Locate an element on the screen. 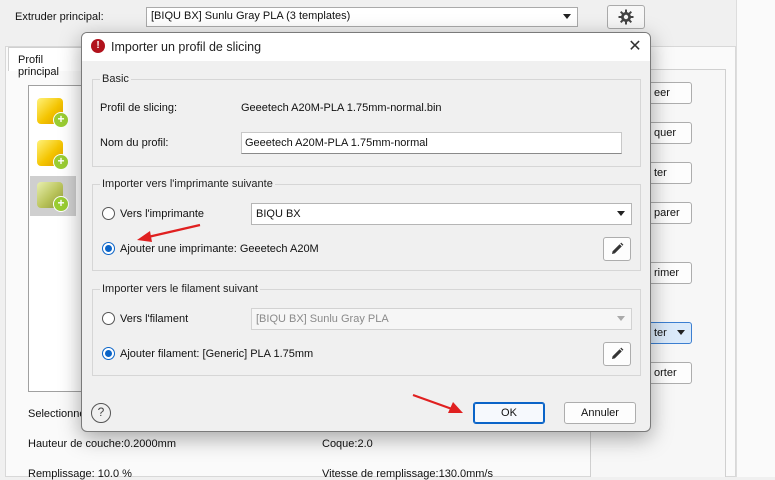 Image resolution: width=775 pixels, height=480 pixels. infill-speed-info: Vitesse de remplissage:130.0mm/s is located at coordinates (407, 474).